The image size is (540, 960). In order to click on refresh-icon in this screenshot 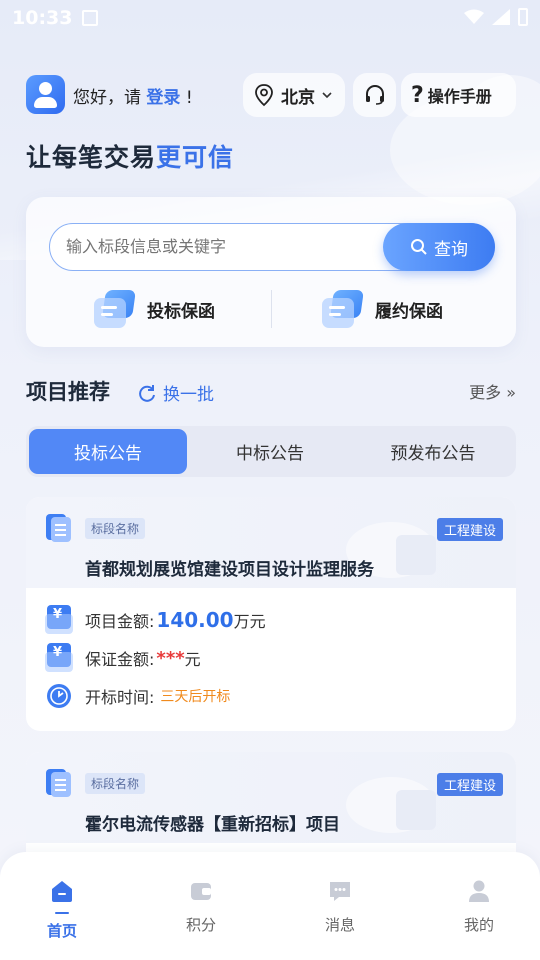, I will do `click(147, 393)`.